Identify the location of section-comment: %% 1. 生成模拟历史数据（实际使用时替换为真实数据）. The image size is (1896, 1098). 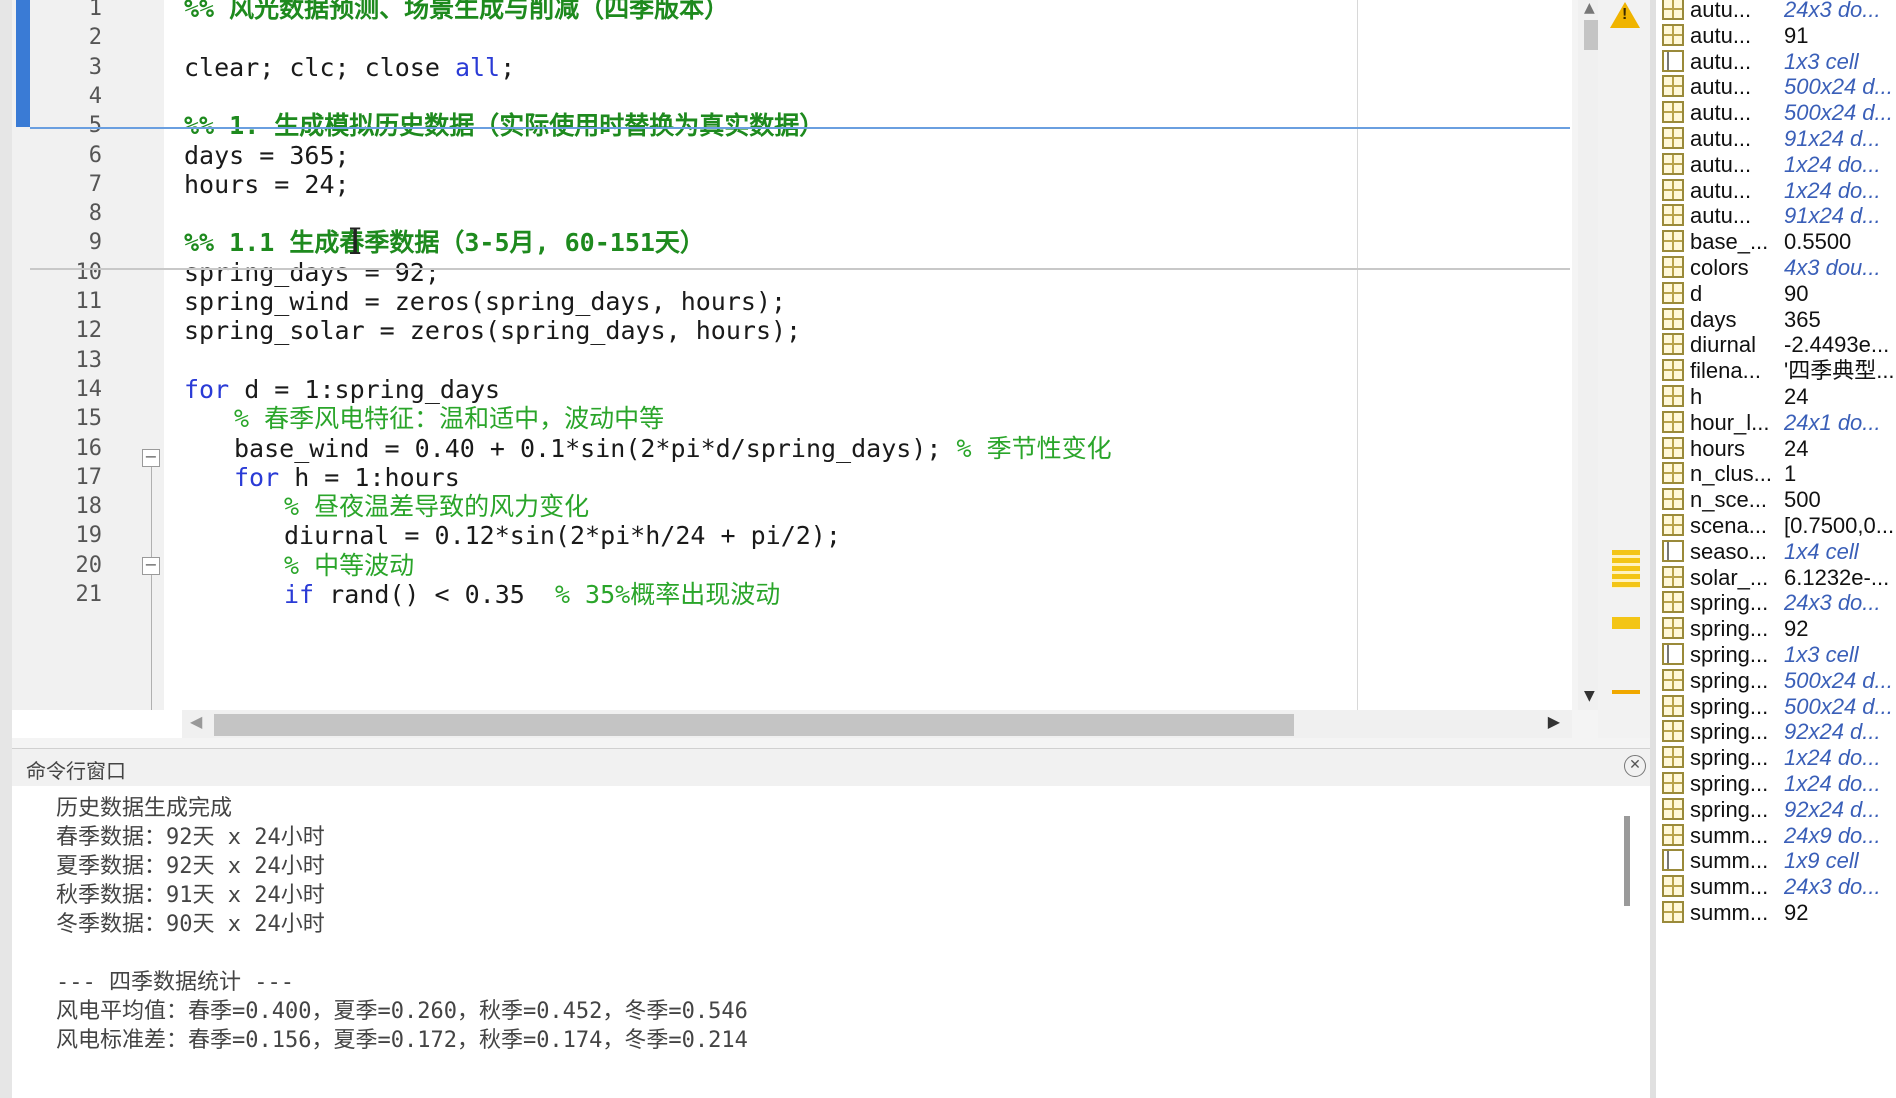
(504, 126).